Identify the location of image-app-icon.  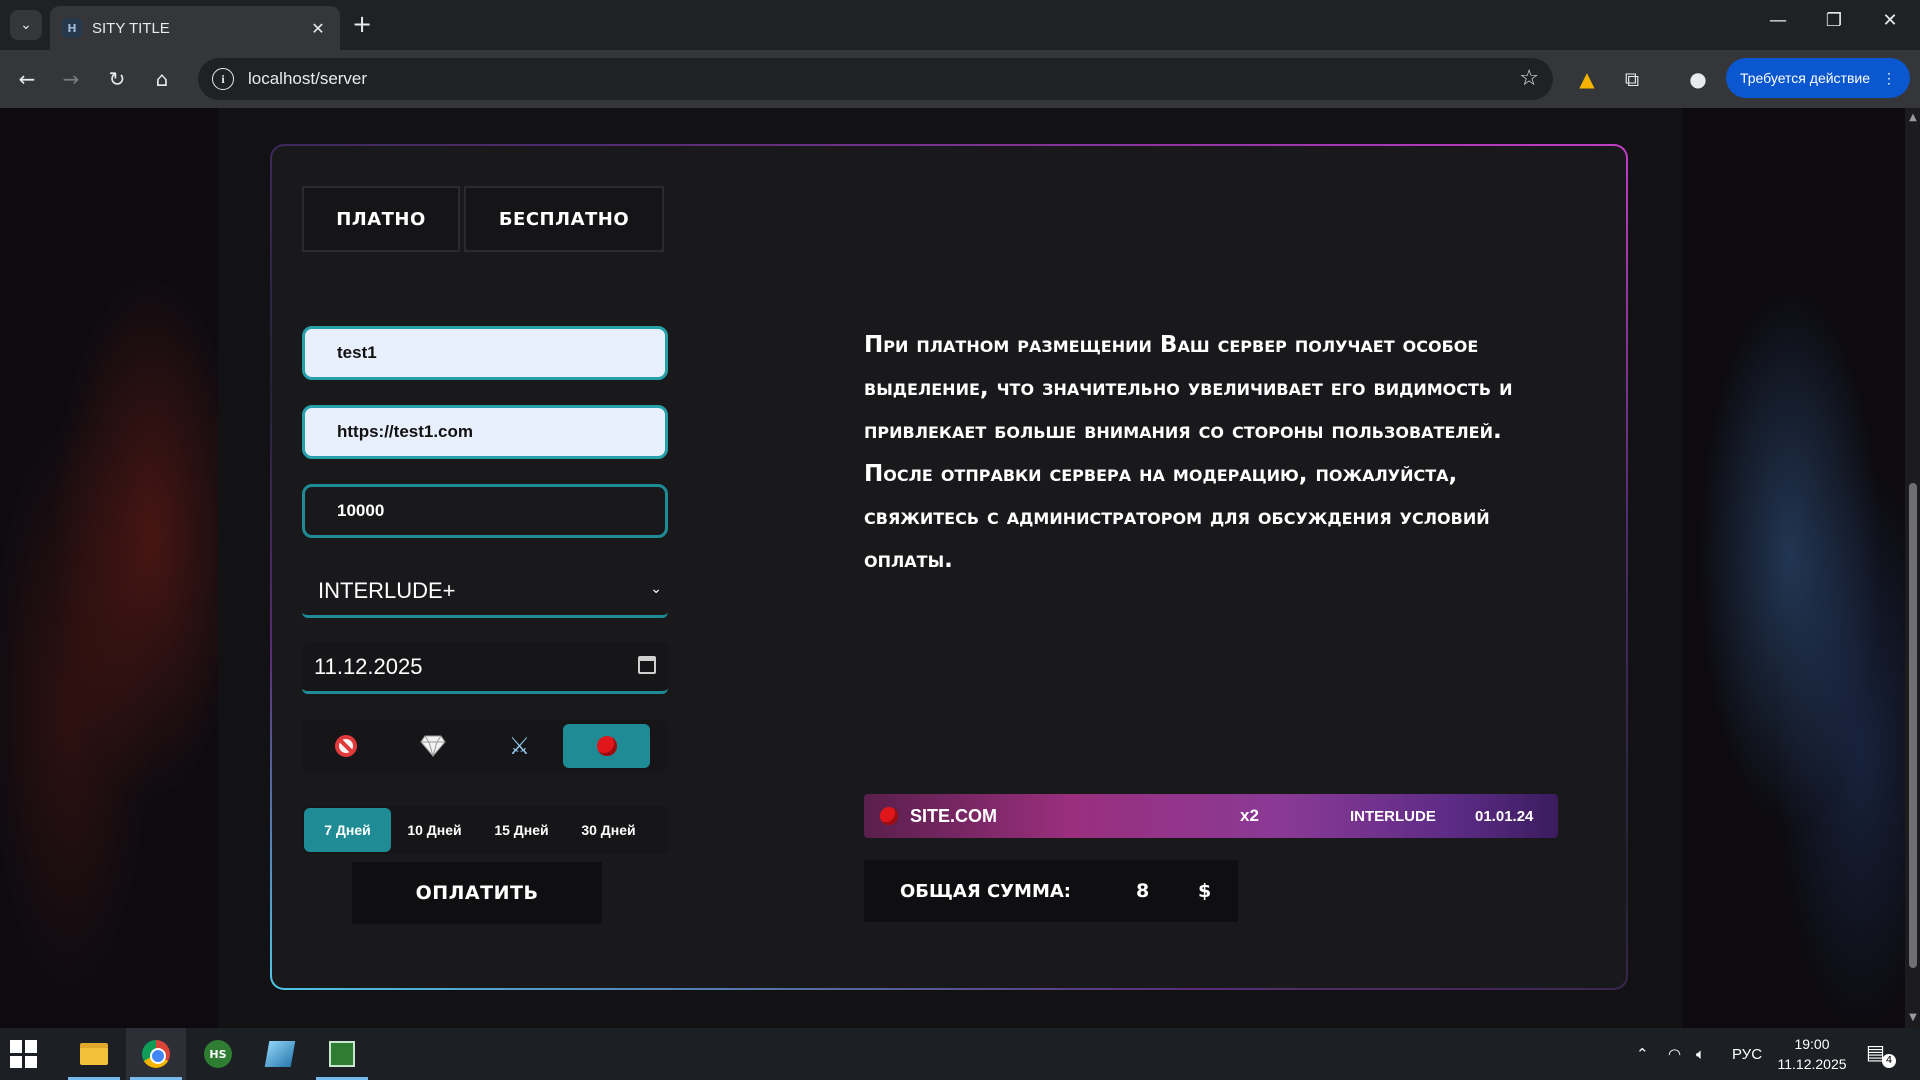
(342, 1054).